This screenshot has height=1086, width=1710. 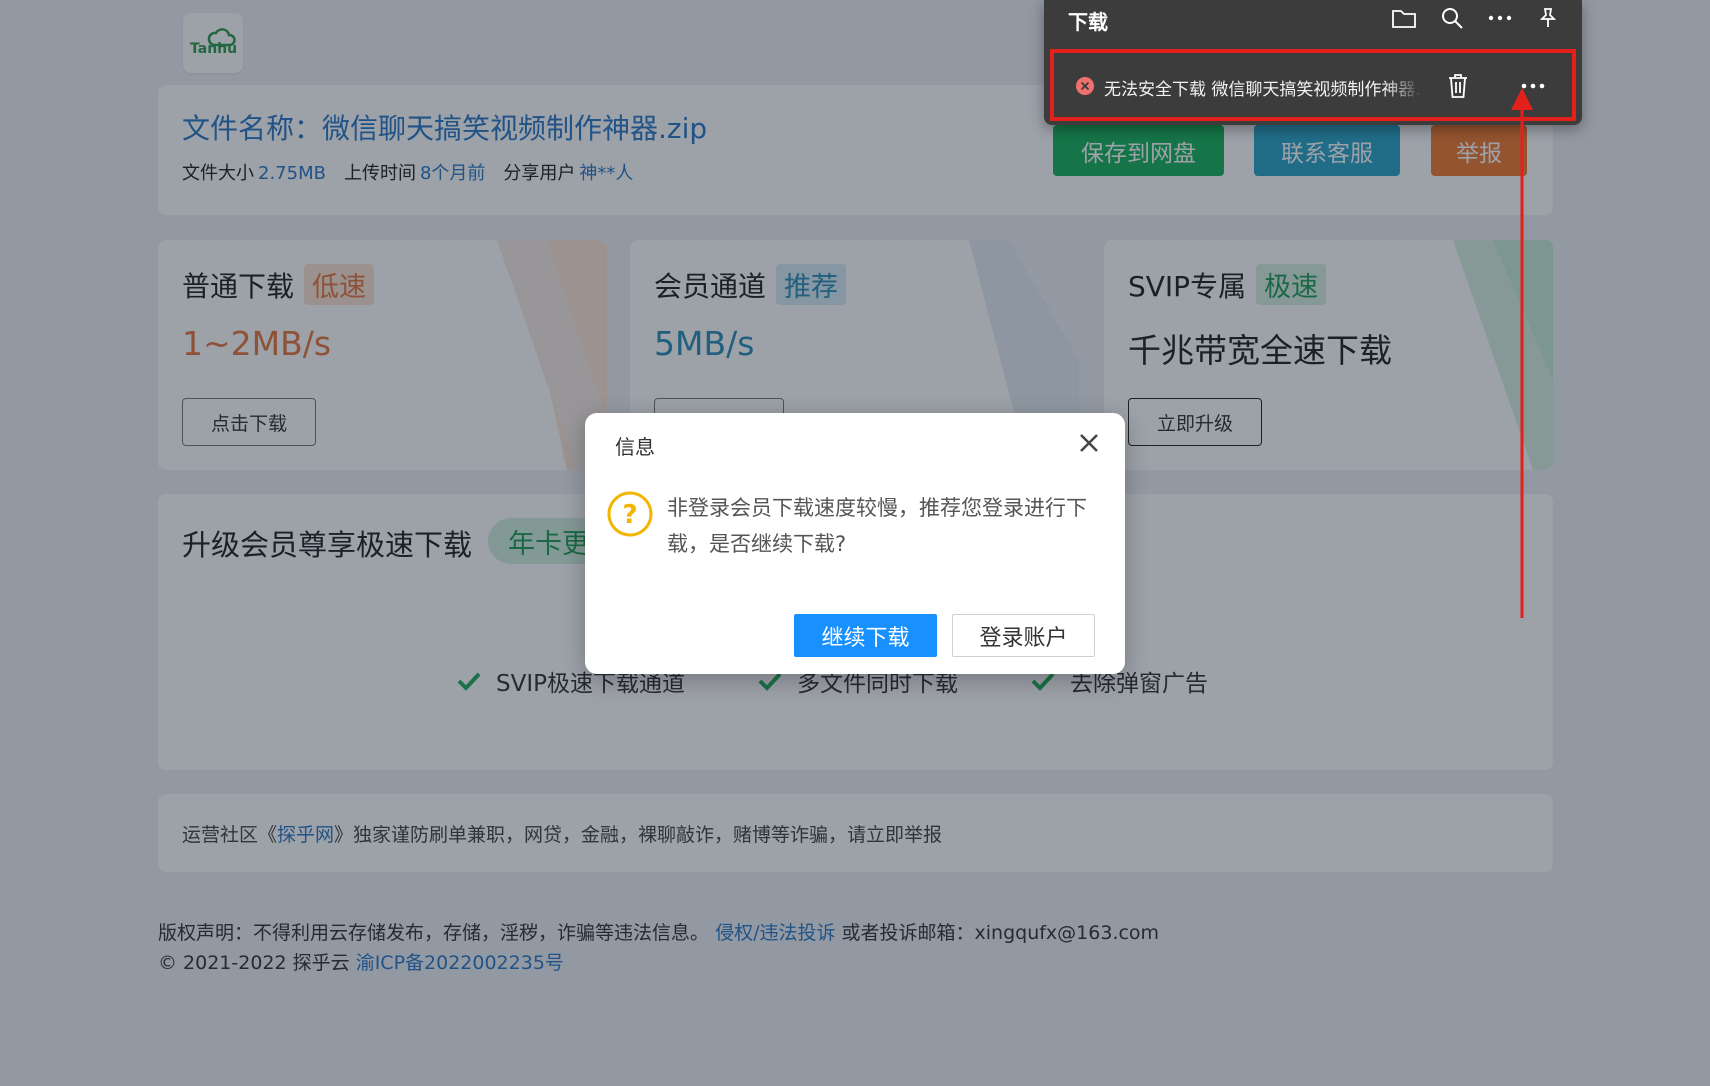 What do you see at coordinates (1452, 18) in the screenshot?
I see `search-icon` at bounding box center [1452, 18].